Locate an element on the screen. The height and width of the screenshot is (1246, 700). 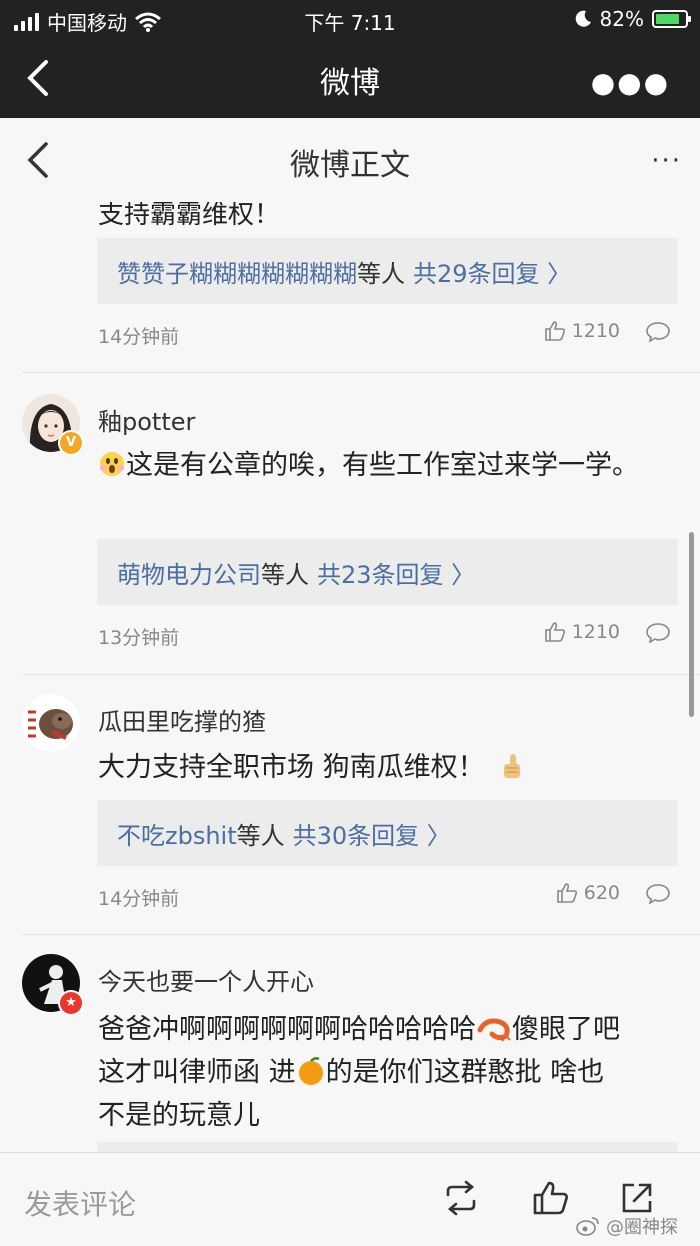
battery-icon is located at coordinates (671, 19).